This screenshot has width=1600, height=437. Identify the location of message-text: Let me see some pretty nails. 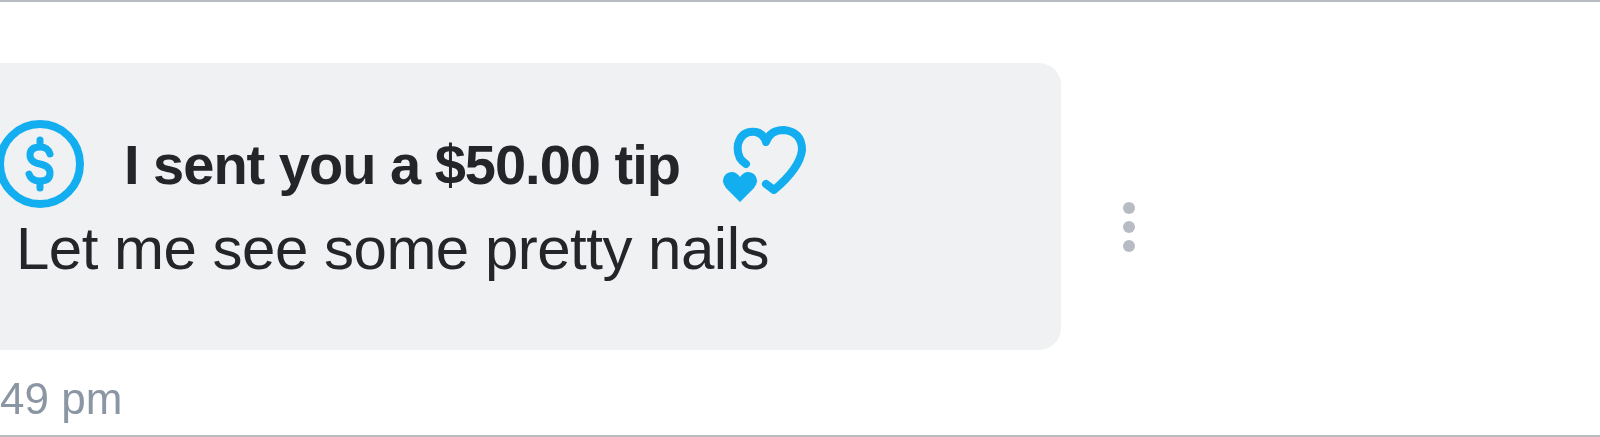
(393, 248).